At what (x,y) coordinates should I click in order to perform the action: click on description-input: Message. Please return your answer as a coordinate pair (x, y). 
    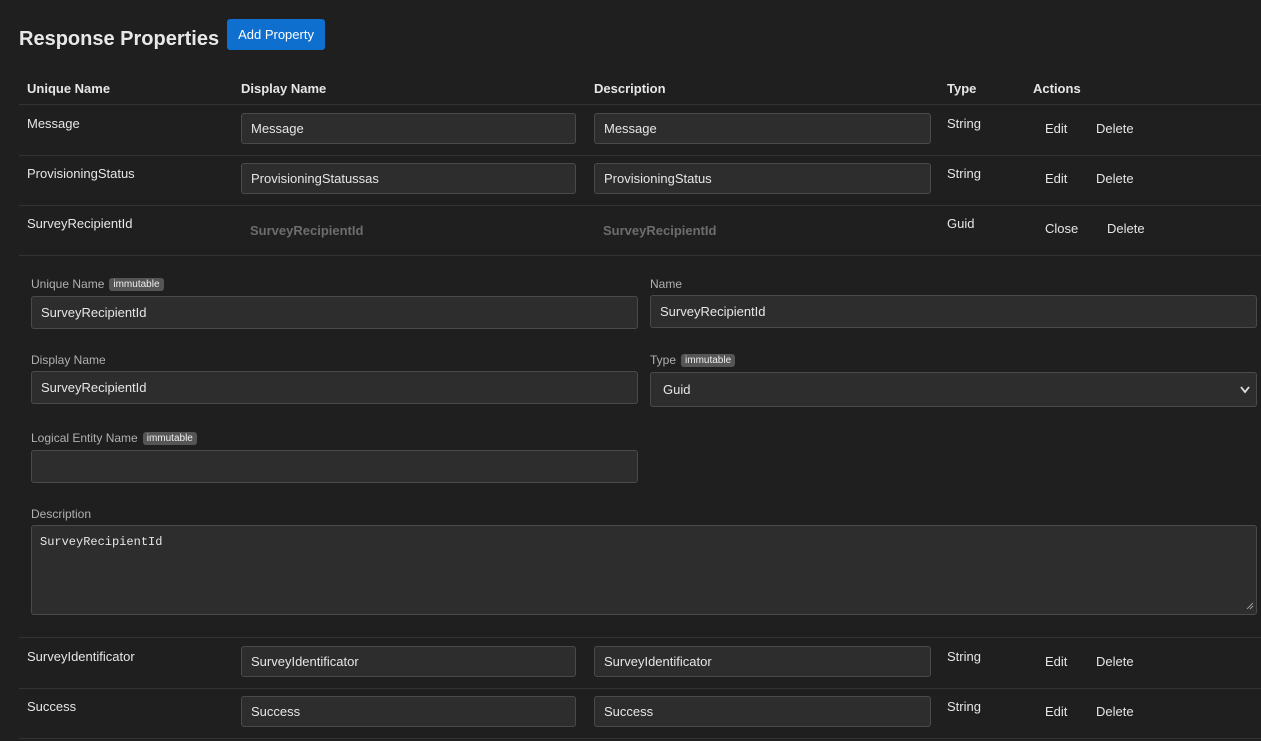
    Looking at the image, I should click on (762, 128).